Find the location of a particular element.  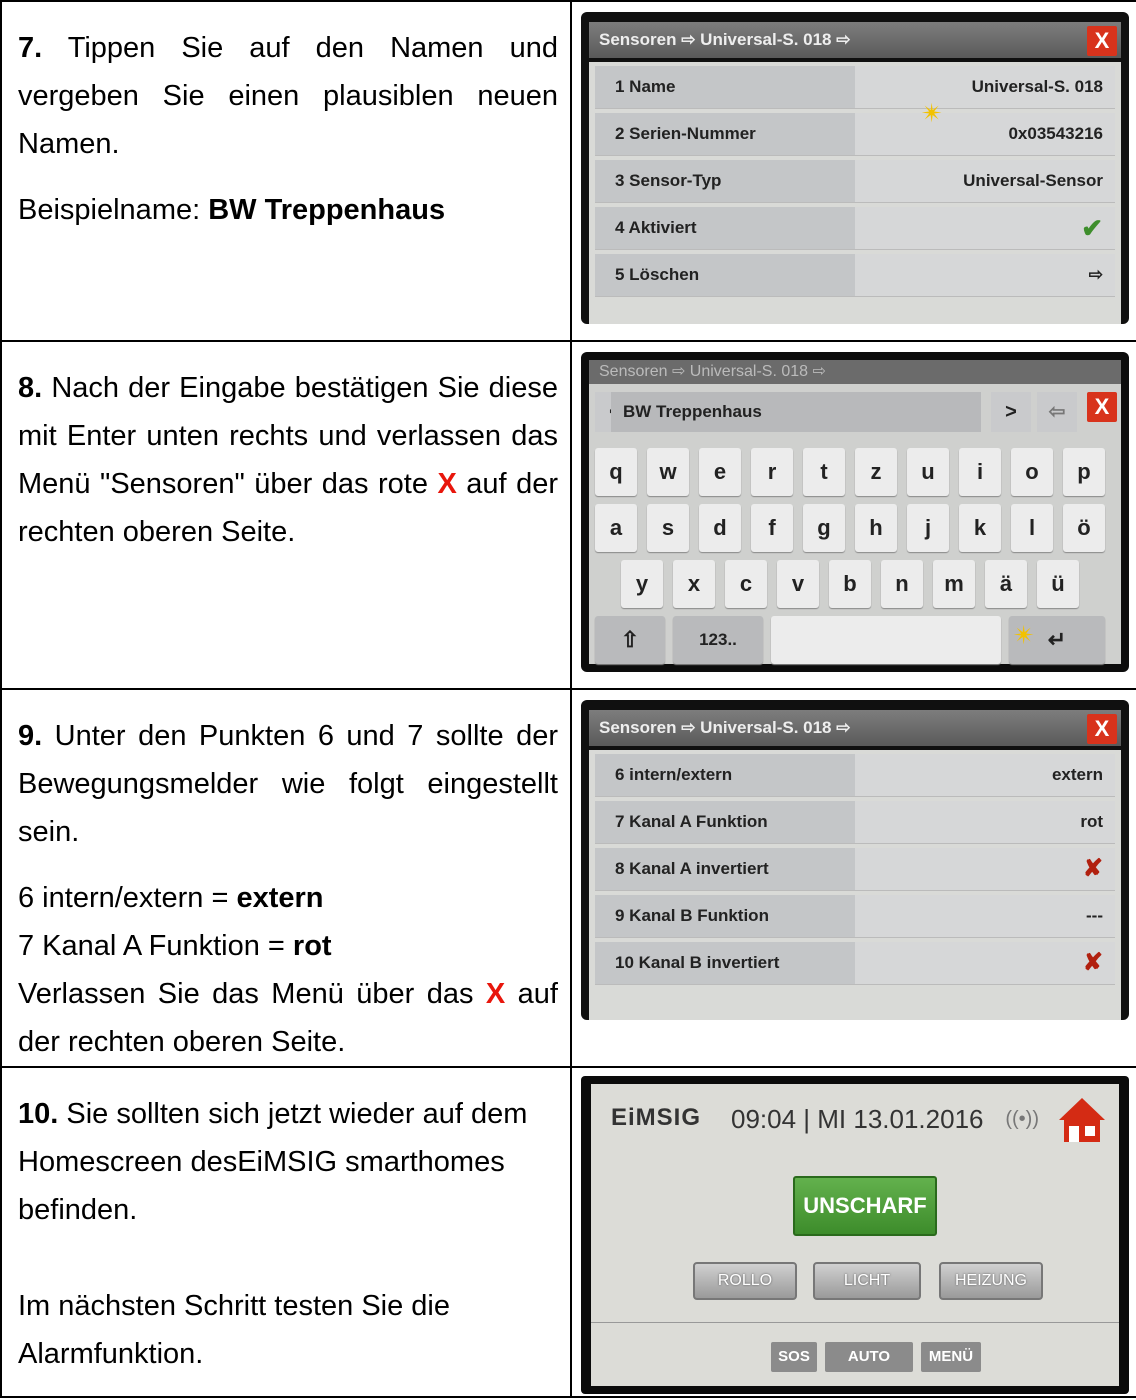

key: x is located at coordinates (694, 584).